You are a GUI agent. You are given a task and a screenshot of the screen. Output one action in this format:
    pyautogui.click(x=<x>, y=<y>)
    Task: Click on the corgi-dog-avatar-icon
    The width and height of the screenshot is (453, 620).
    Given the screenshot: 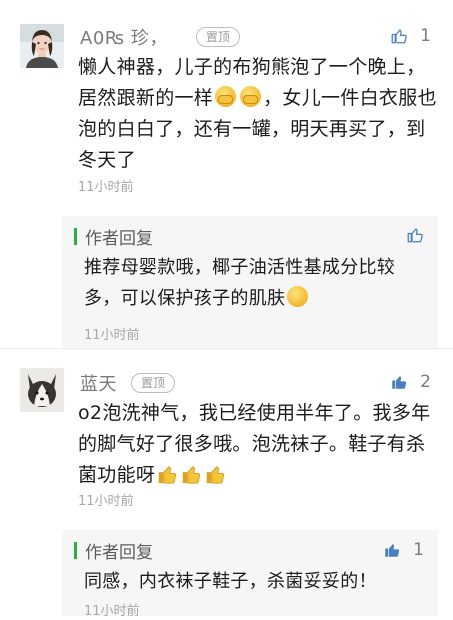 What is the action you would take?
    pyautogui.click(x=42, y=390)
    